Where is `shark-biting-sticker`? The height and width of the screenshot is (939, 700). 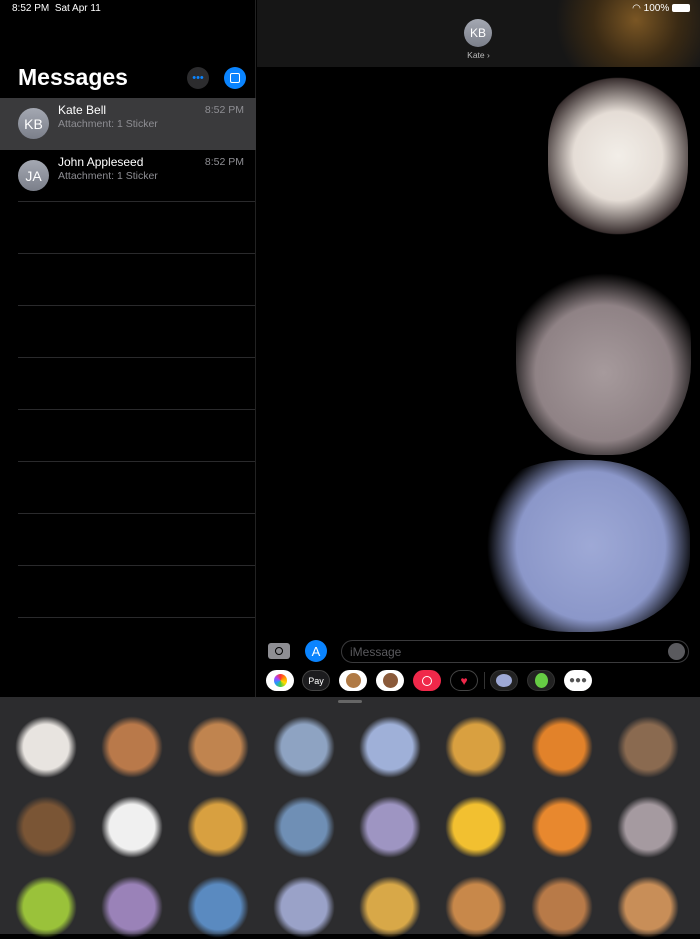
shark-biting-sticker is located at coordinates (304, 827).